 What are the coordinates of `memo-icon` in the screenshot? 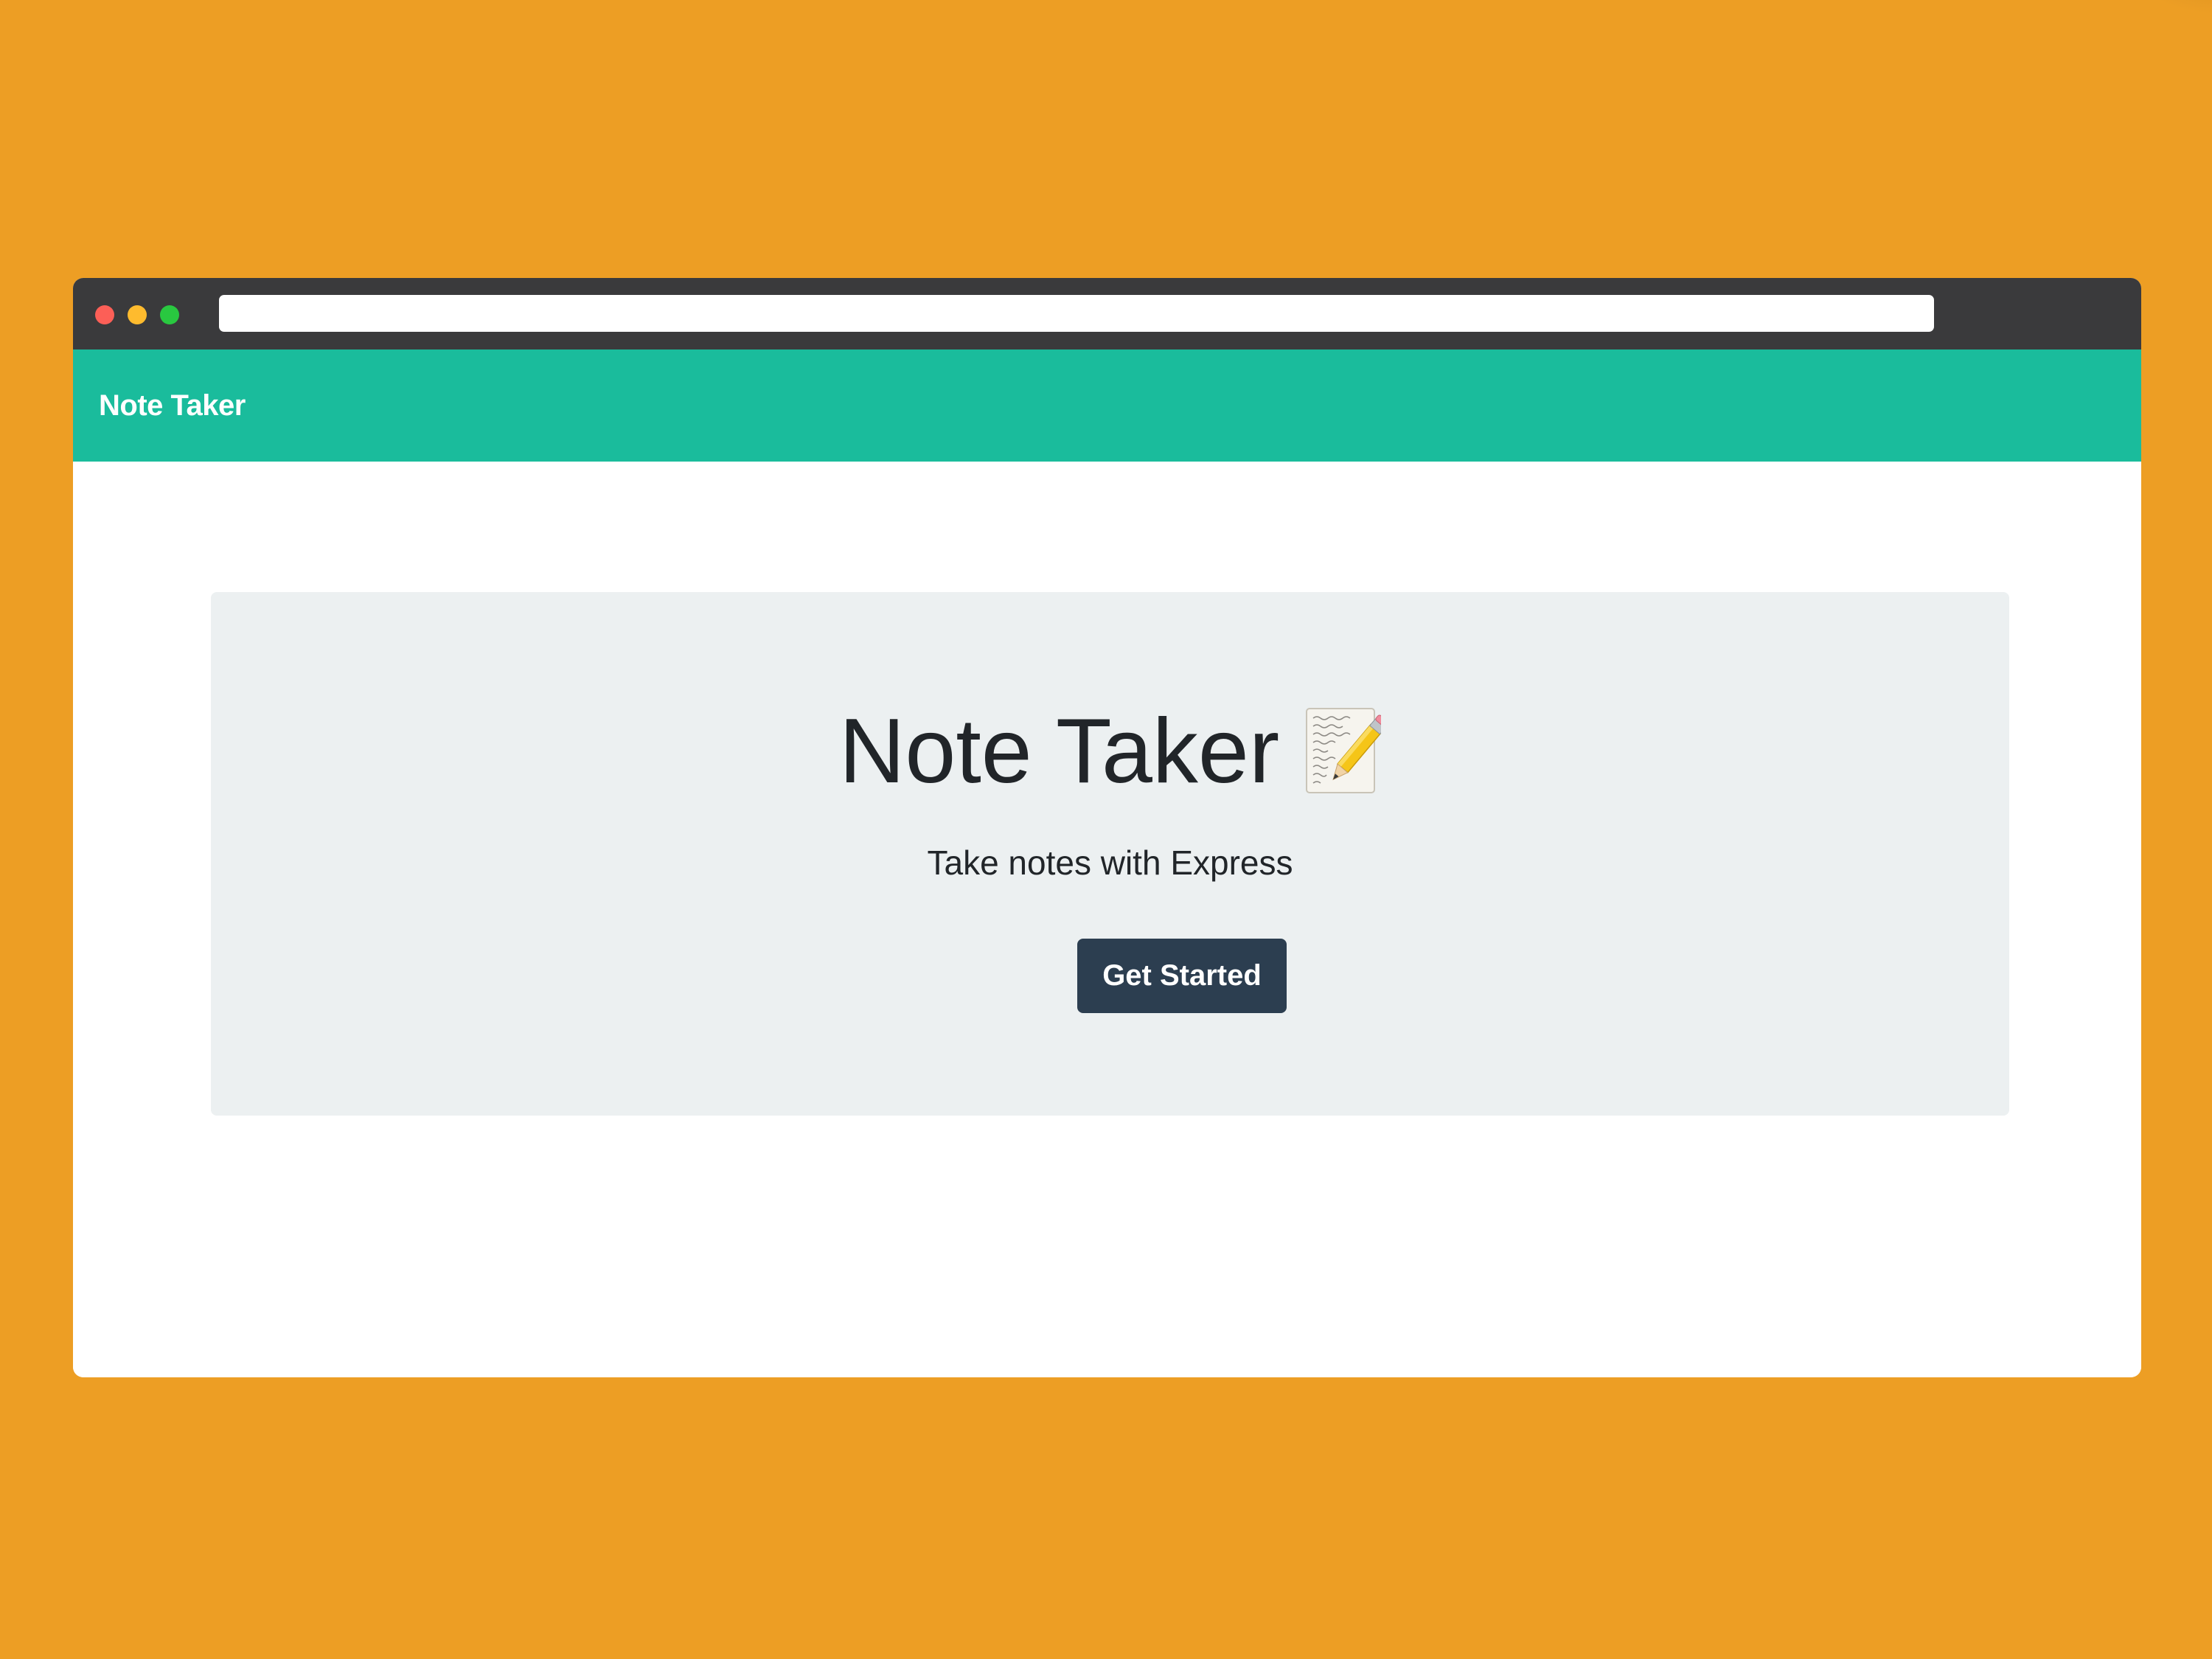 It's located at (1346, 751).